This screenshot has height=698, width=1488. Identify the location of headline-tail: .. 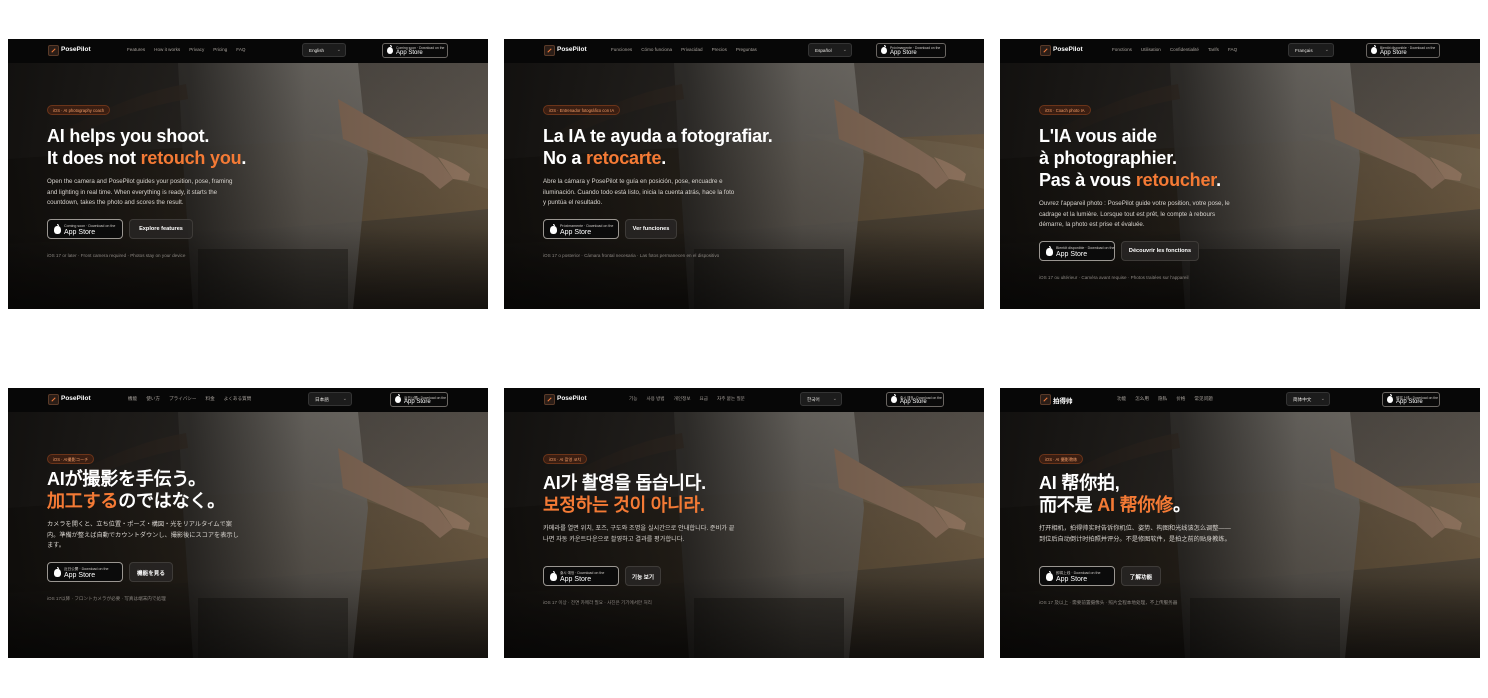
(664, 158).